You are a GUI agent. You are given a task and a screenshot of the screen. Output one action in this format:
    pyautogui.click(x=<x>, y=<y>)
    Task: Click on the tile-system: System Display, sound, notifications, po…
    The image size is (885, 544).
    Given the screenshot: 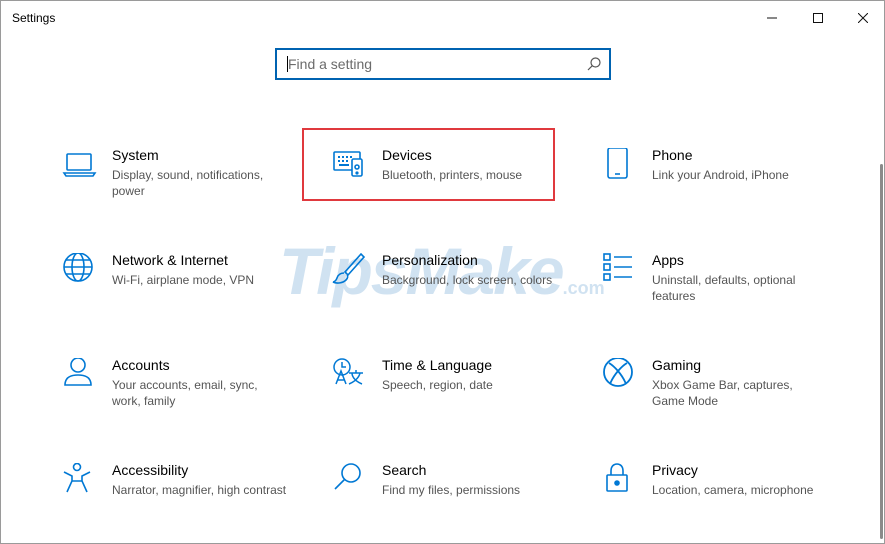 What is the action you would take?
    pyautogui.click(x=177, y=192)
    